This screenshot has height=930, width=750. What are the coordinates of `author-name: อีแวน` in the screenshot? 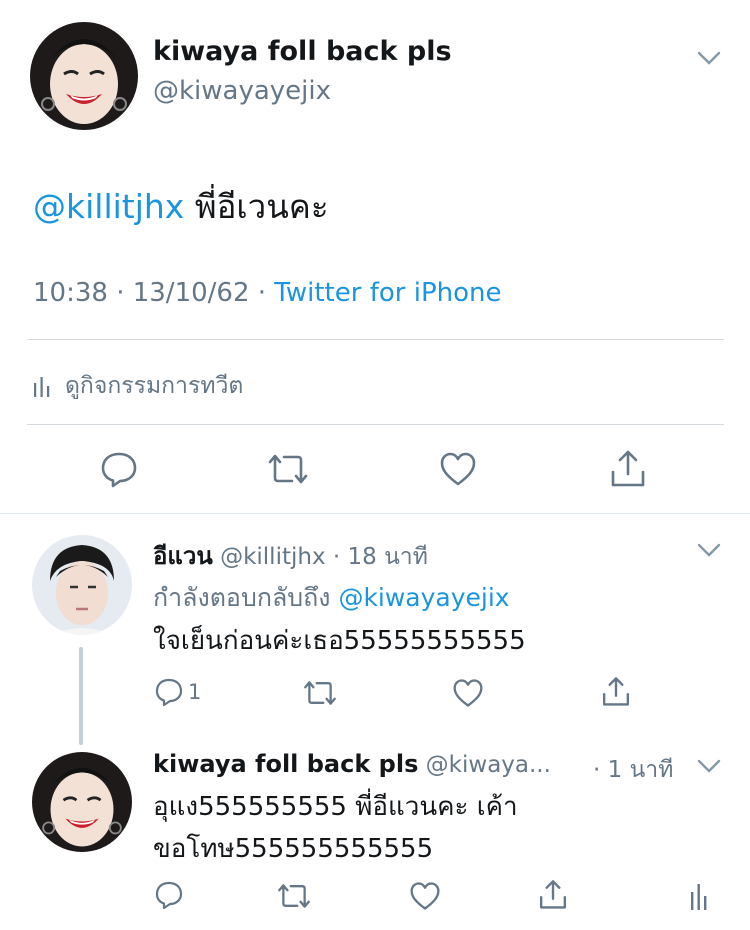 It's located at (183, 556).